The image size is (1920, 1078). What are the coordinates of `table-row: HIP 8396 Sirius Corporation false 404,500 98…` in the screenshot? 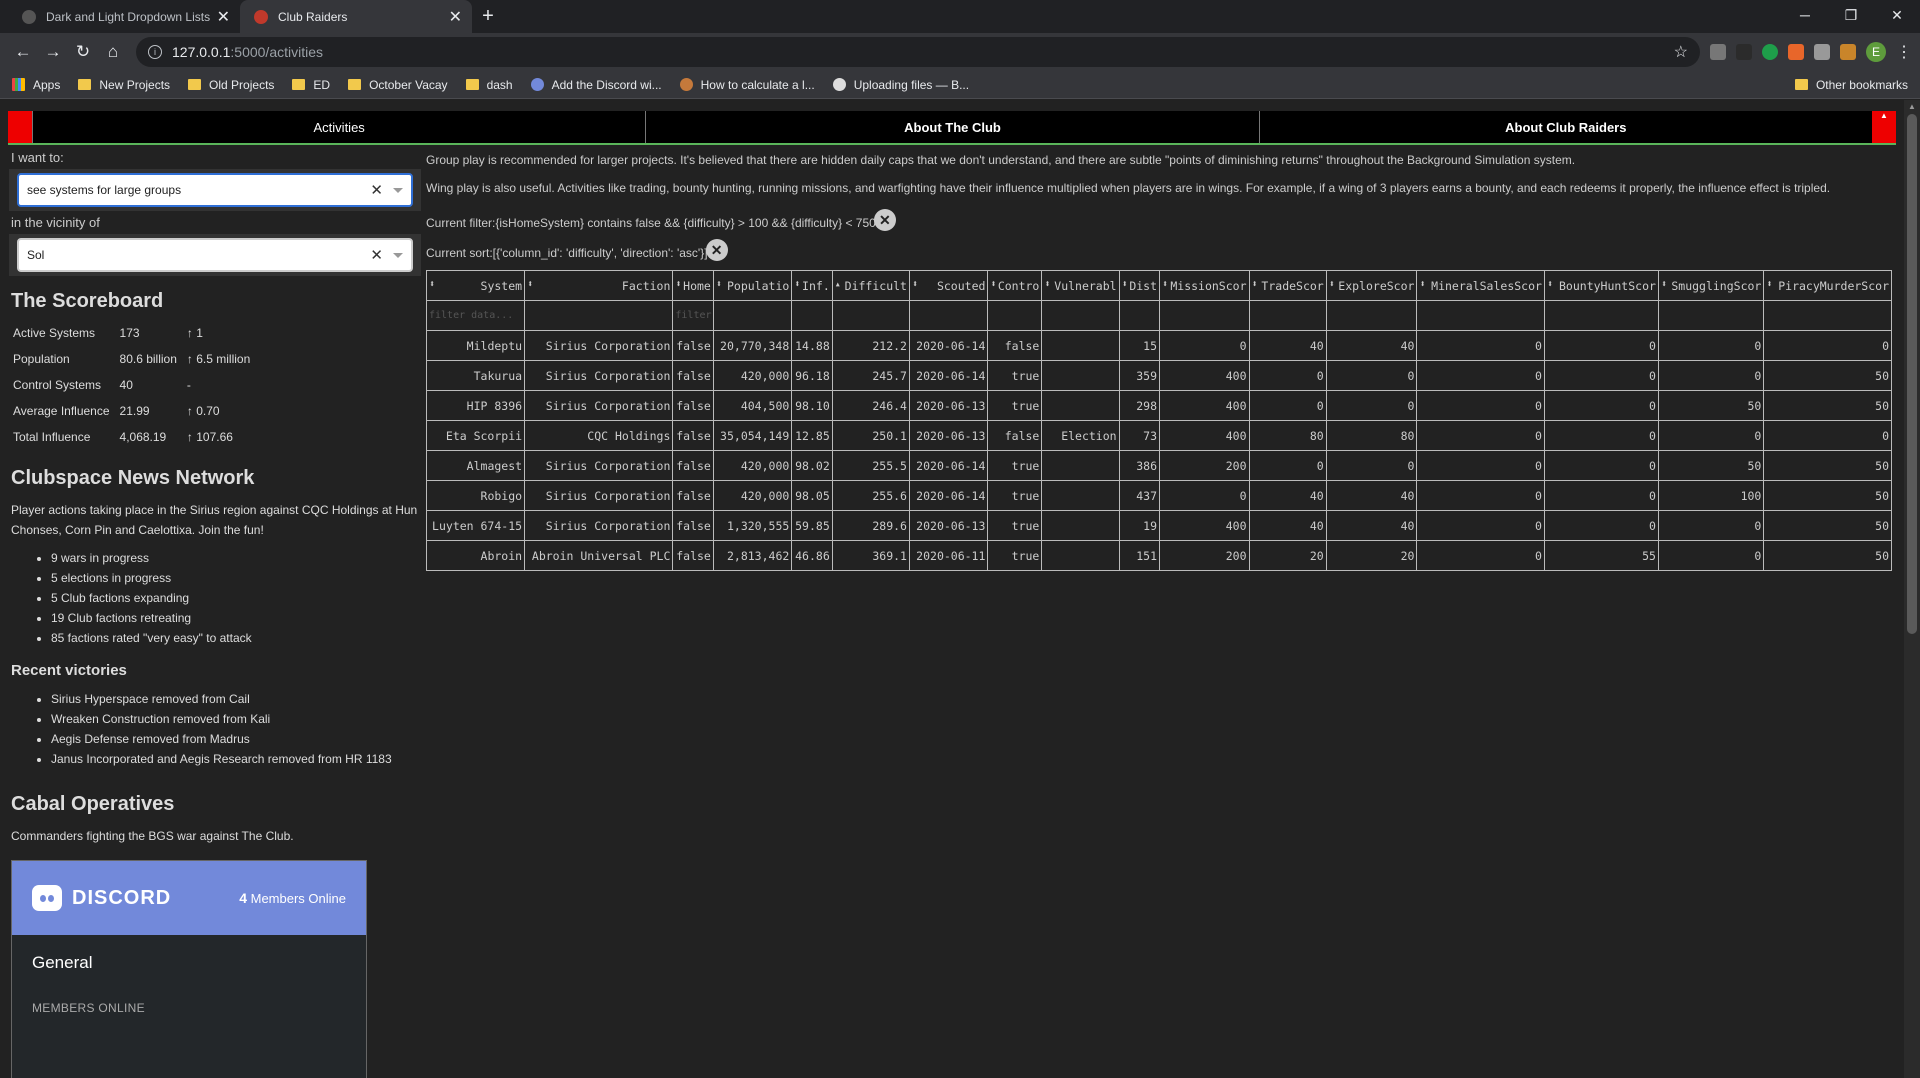 It's located at (1158, 405).